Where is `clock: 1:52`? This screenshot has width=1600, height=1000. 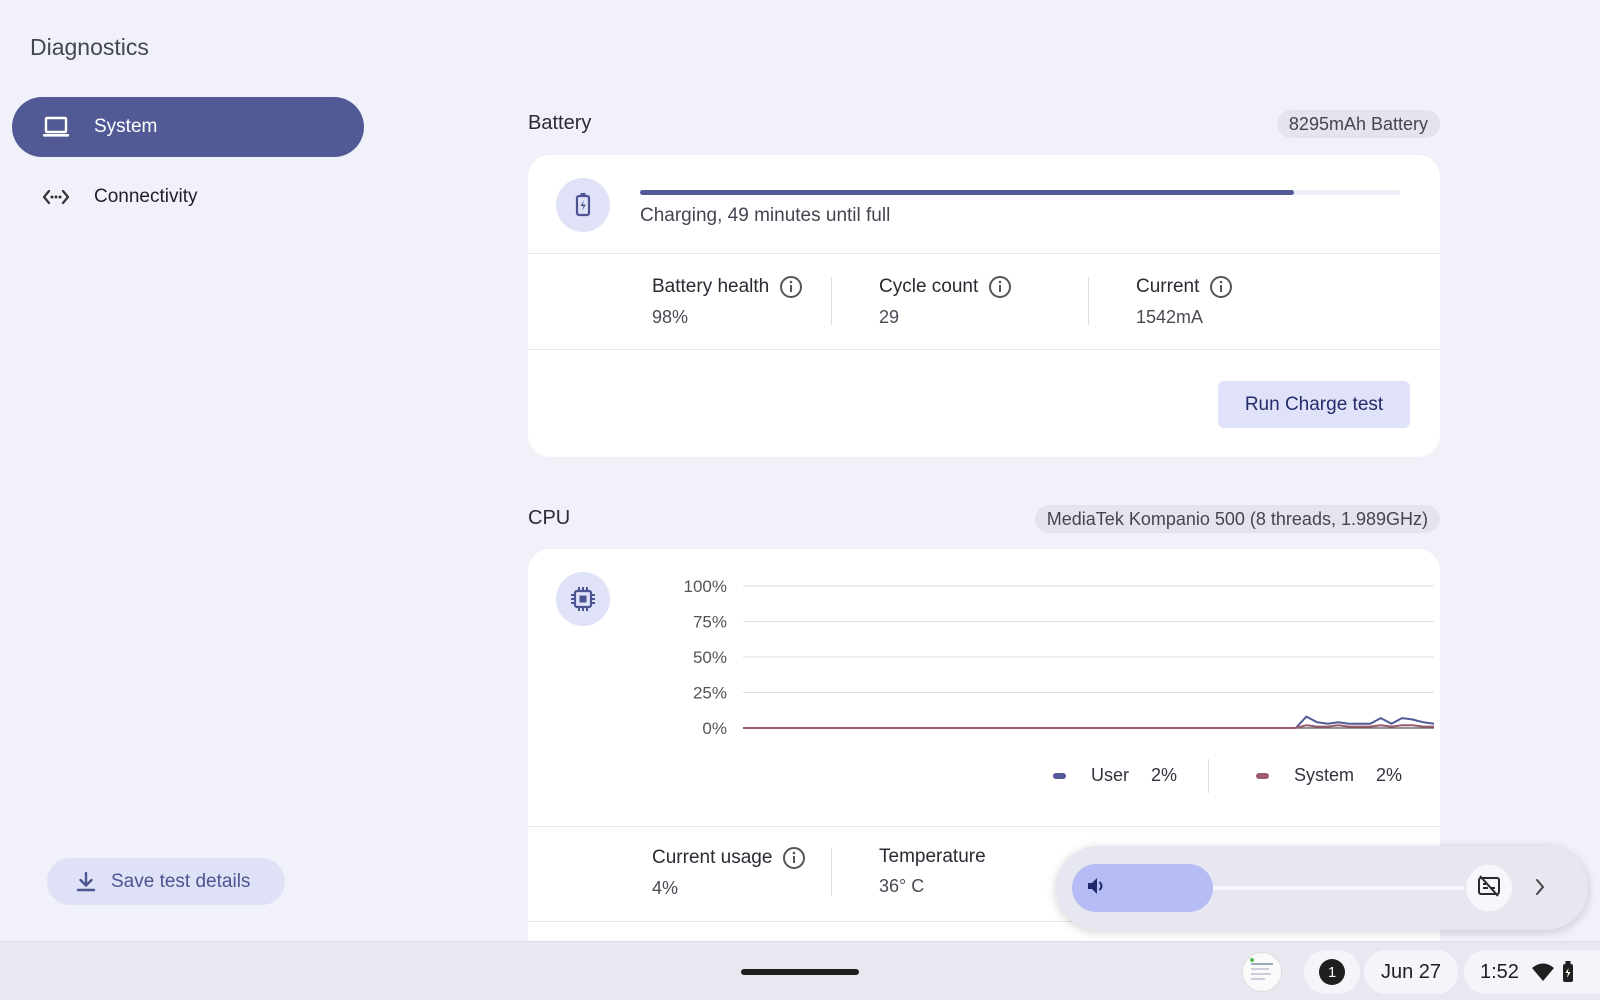
clock: 1:52 is located at coordinates (1499, 971).